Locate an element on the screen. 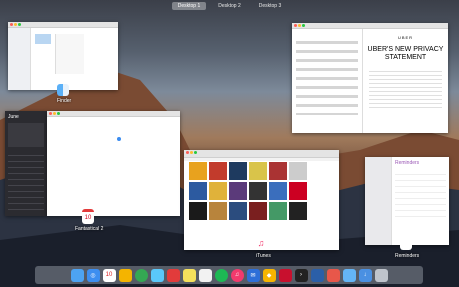 The width and height of the screenshot is (459, 287). chrome-icon is located at coordinates (141, 275).